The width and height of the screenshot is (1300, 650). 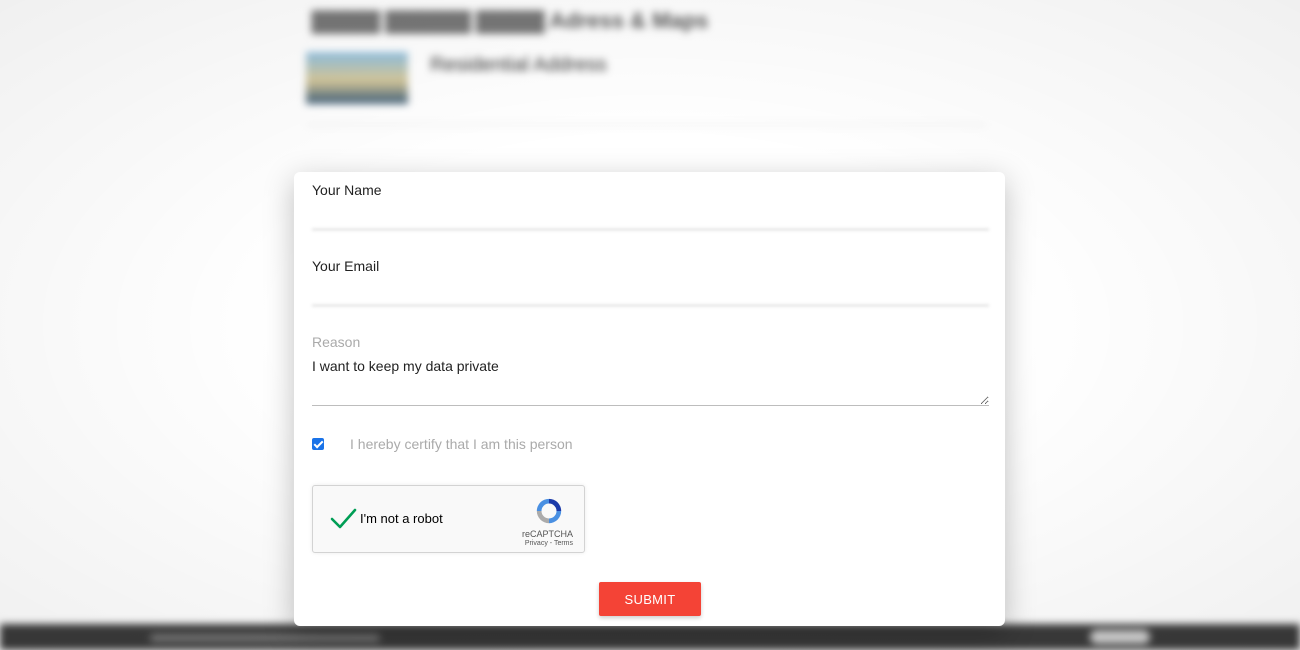 I want to click on checkmark-icon, so click(x=343, y=518).